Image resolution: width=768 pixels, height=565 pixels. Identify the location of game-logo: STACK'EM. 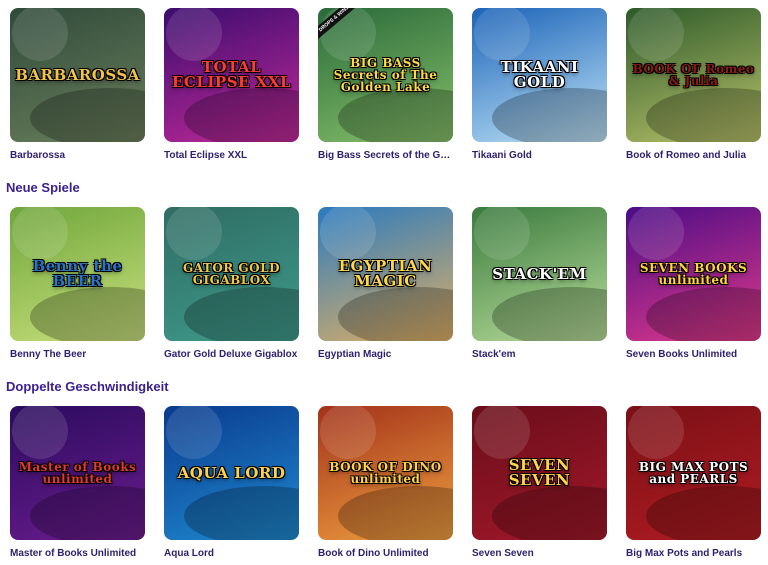
(539, 273).